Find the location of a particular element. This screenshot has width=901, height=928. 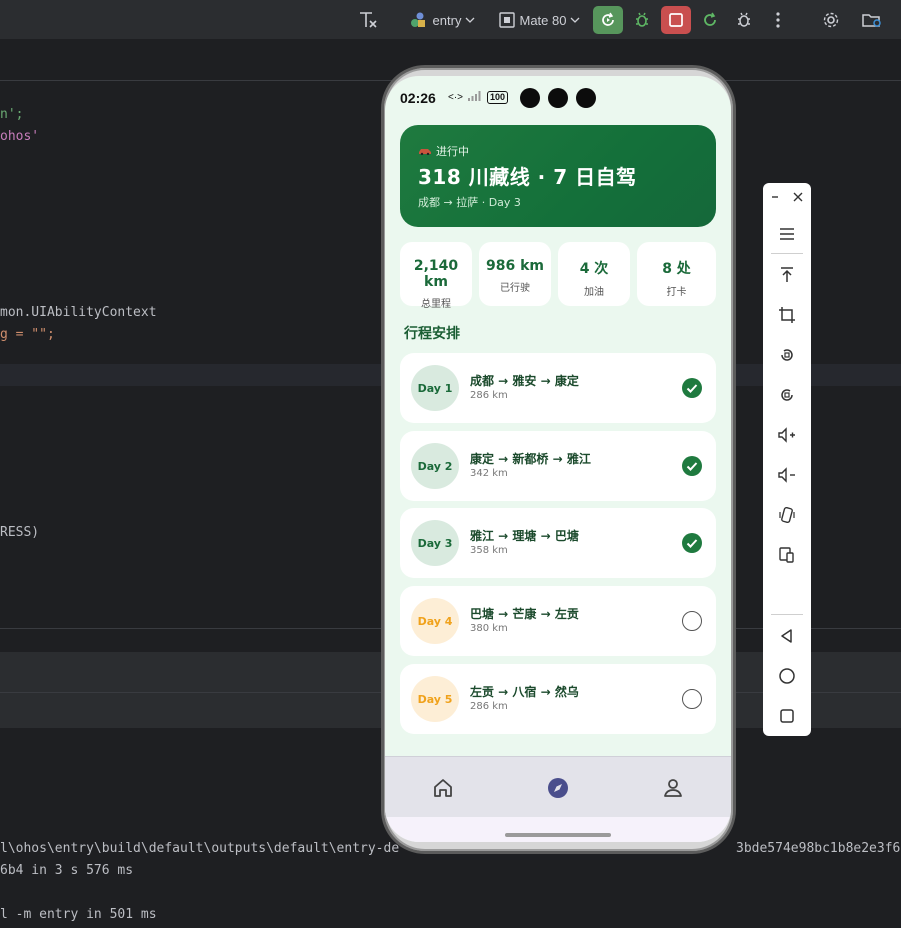

itinerary-day-3: Day 3 雅江 → 理塘 → 巴塘 358 km is located at coordinates (558, 543).